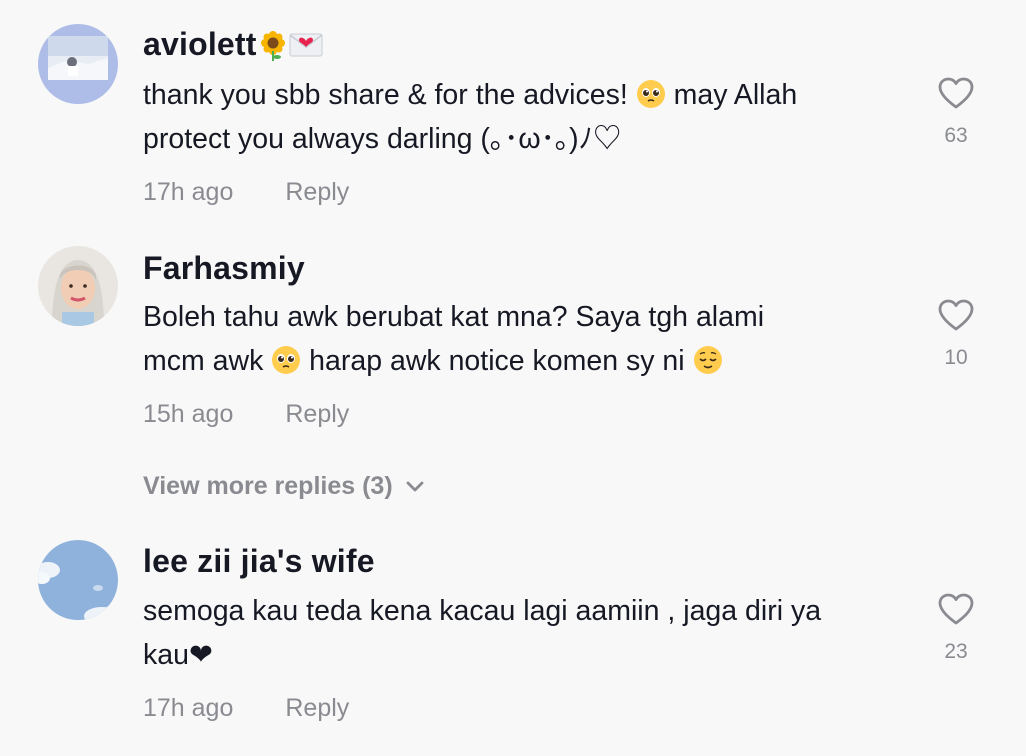 This screenshot has height=756, width=1026. I want to click on like-button: 63, so click(956, 112).